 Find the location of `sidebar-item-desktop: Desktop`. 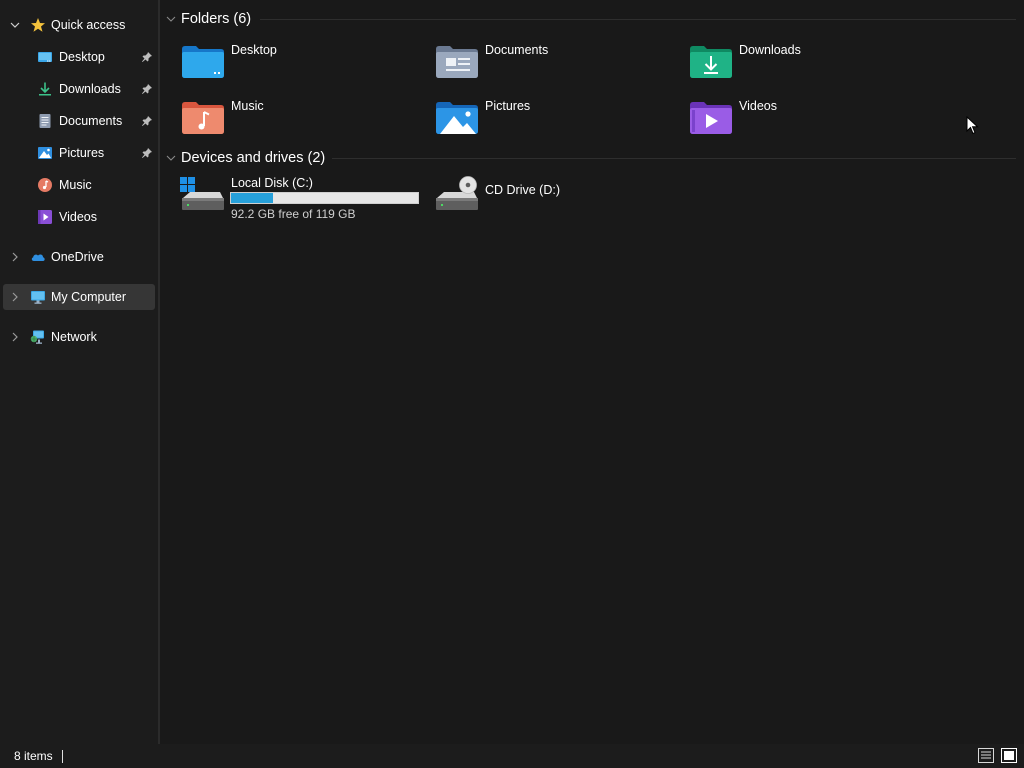

sidebar-item-desktop: Desktop is located at coordinates (79, 57).